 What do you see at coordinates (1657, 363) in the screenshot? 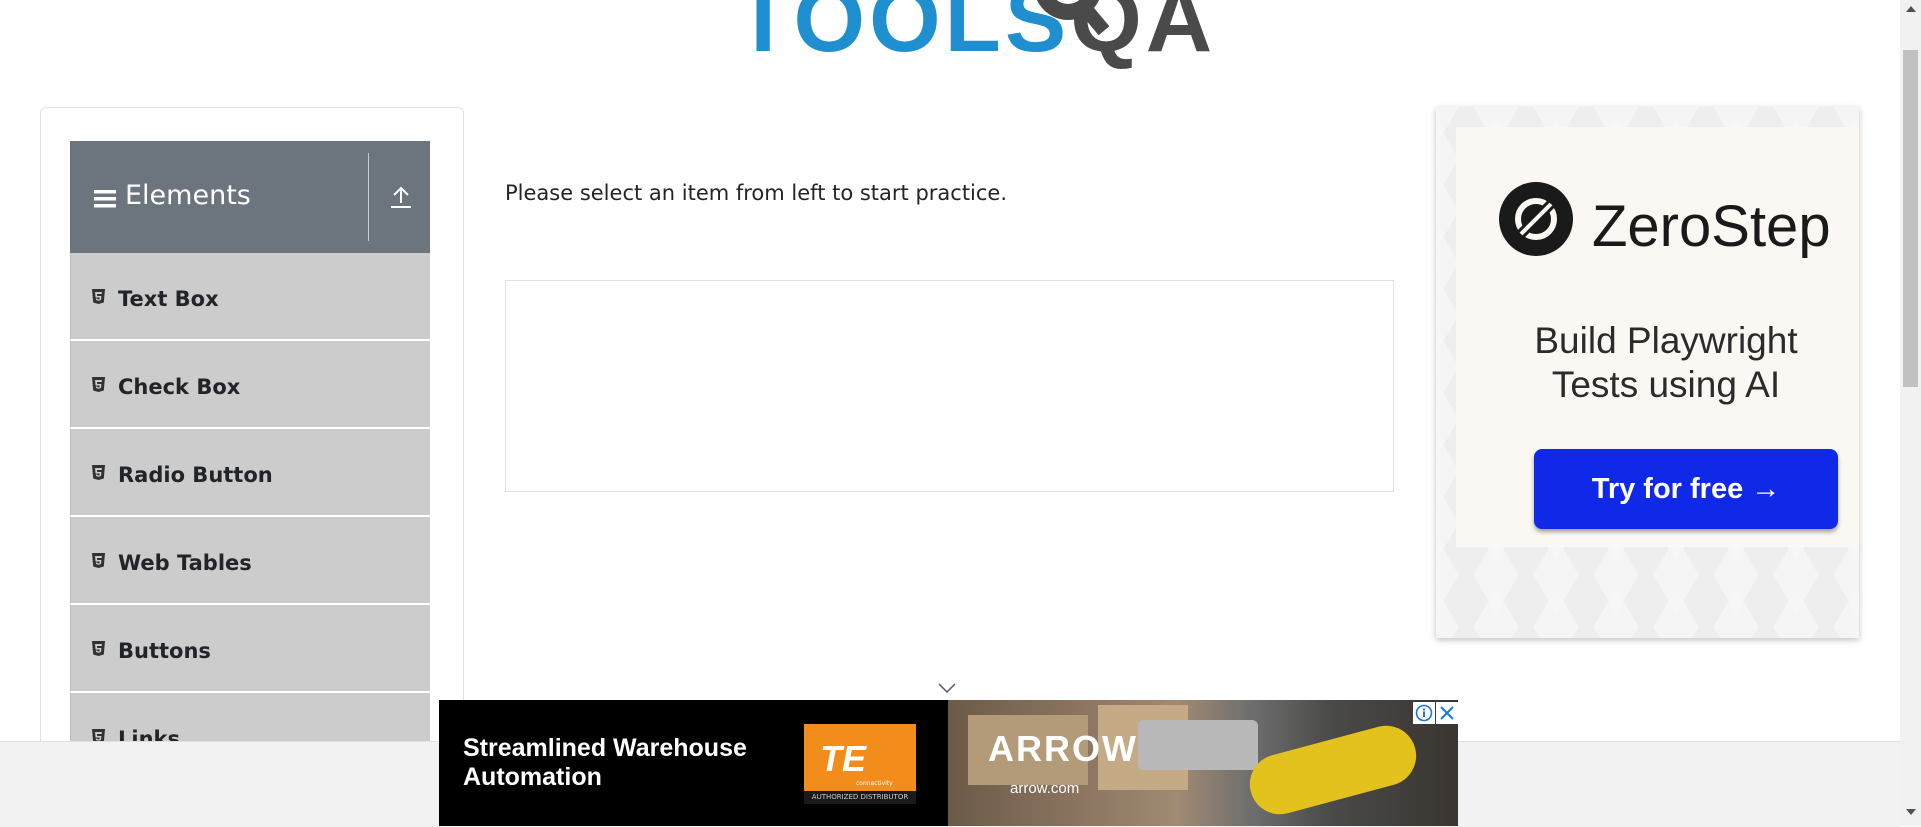
I see `zerostep-tagline: Build Playwright Tests using AI` at bounding box center [1657, 363].